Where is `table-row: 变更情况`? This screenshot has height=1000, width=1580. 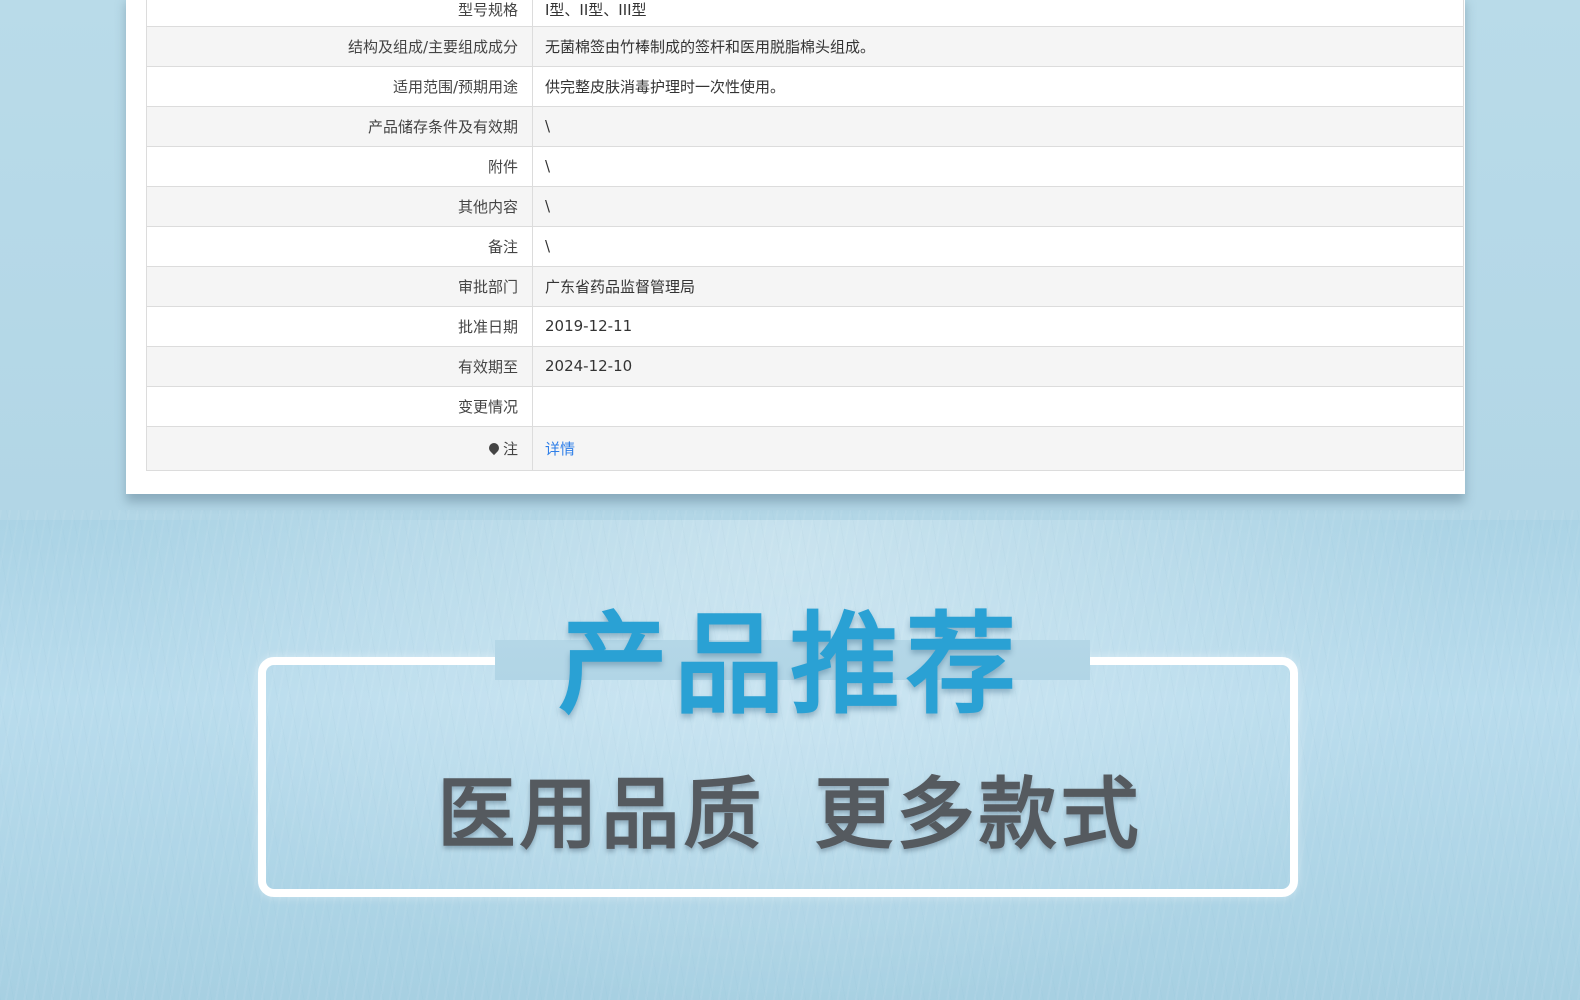
table-row: 变更情况 is located at coordinates (805, 406).